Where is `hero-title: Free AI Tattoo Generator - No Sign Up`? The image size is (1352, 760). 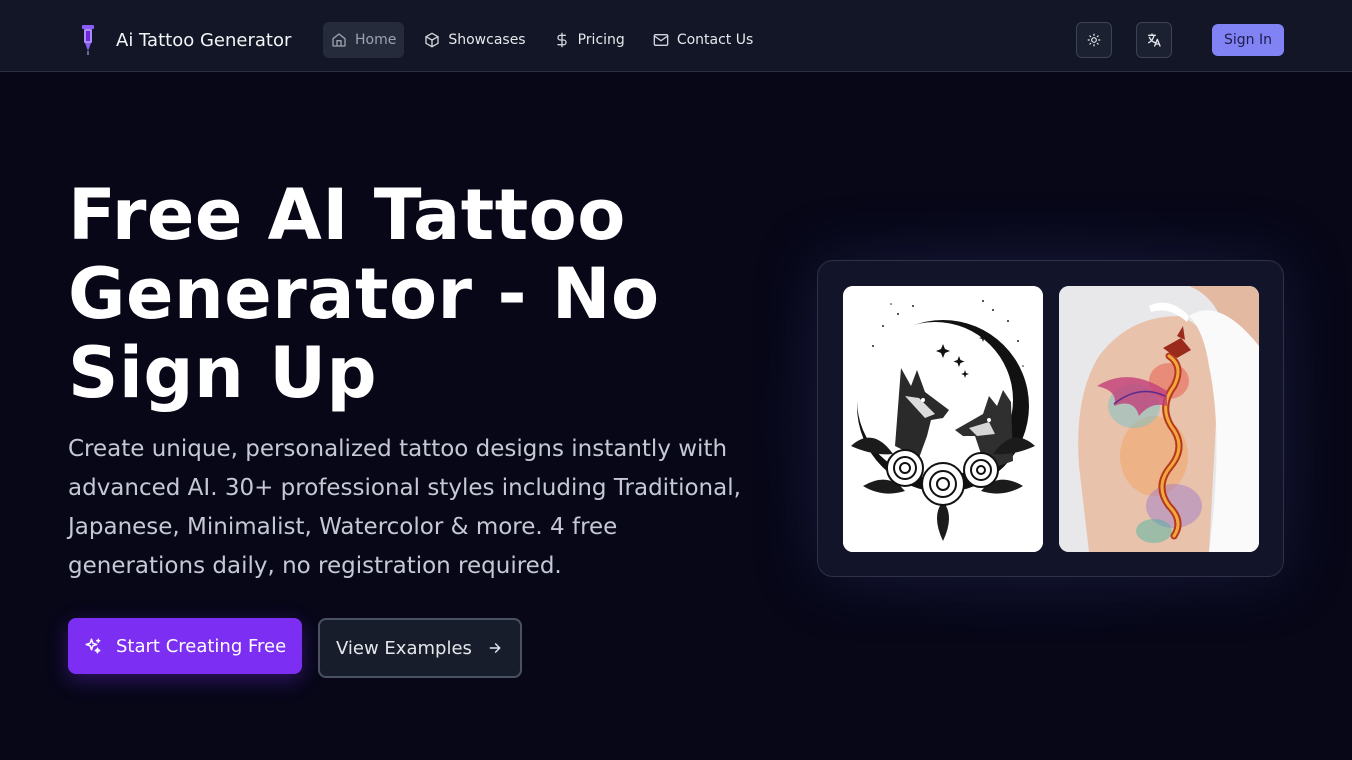 hero-title: Free AI Tattoo Generator - No Sign Up is located at coordinates (364, 294).